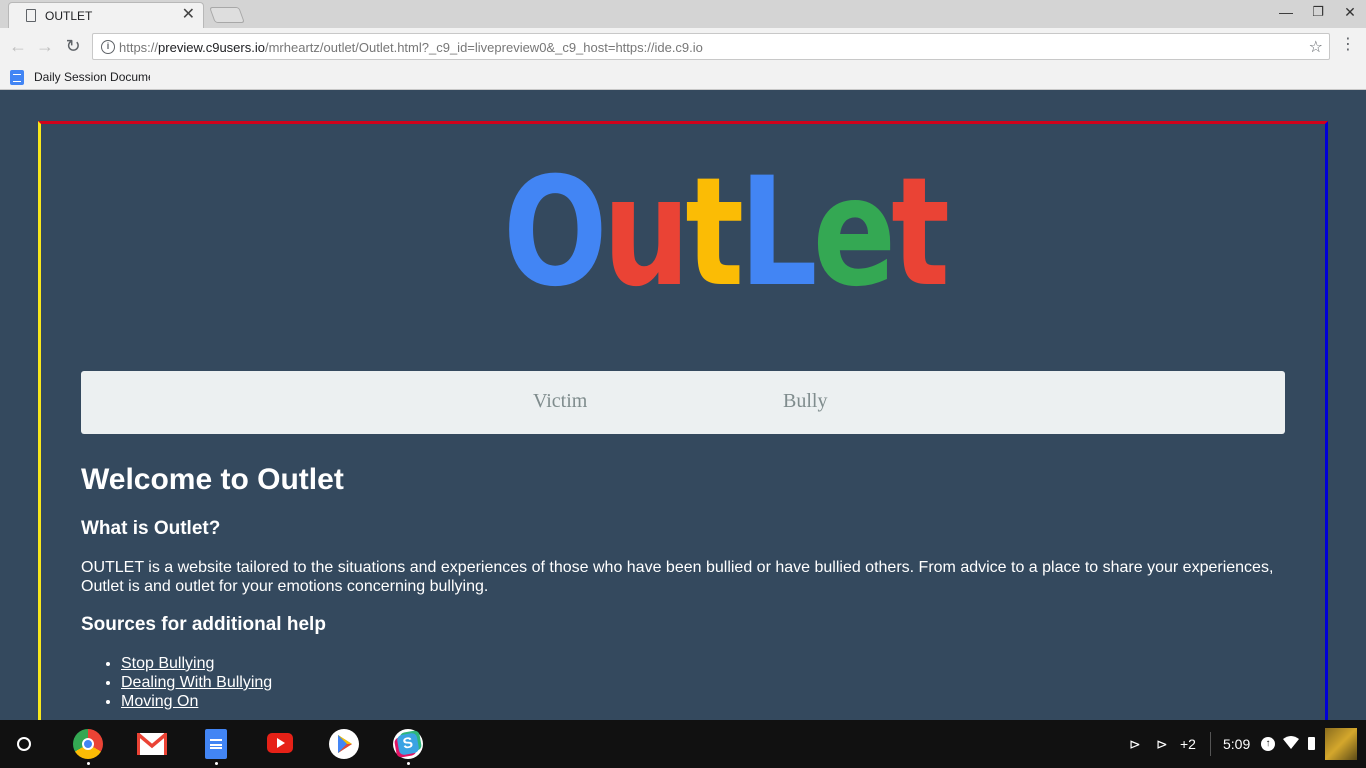 The image size is (1366, 768). Describe the element at coordinates (212, 479) in the screenshot. I see `page-title: Welcome to Outlet` at that location.